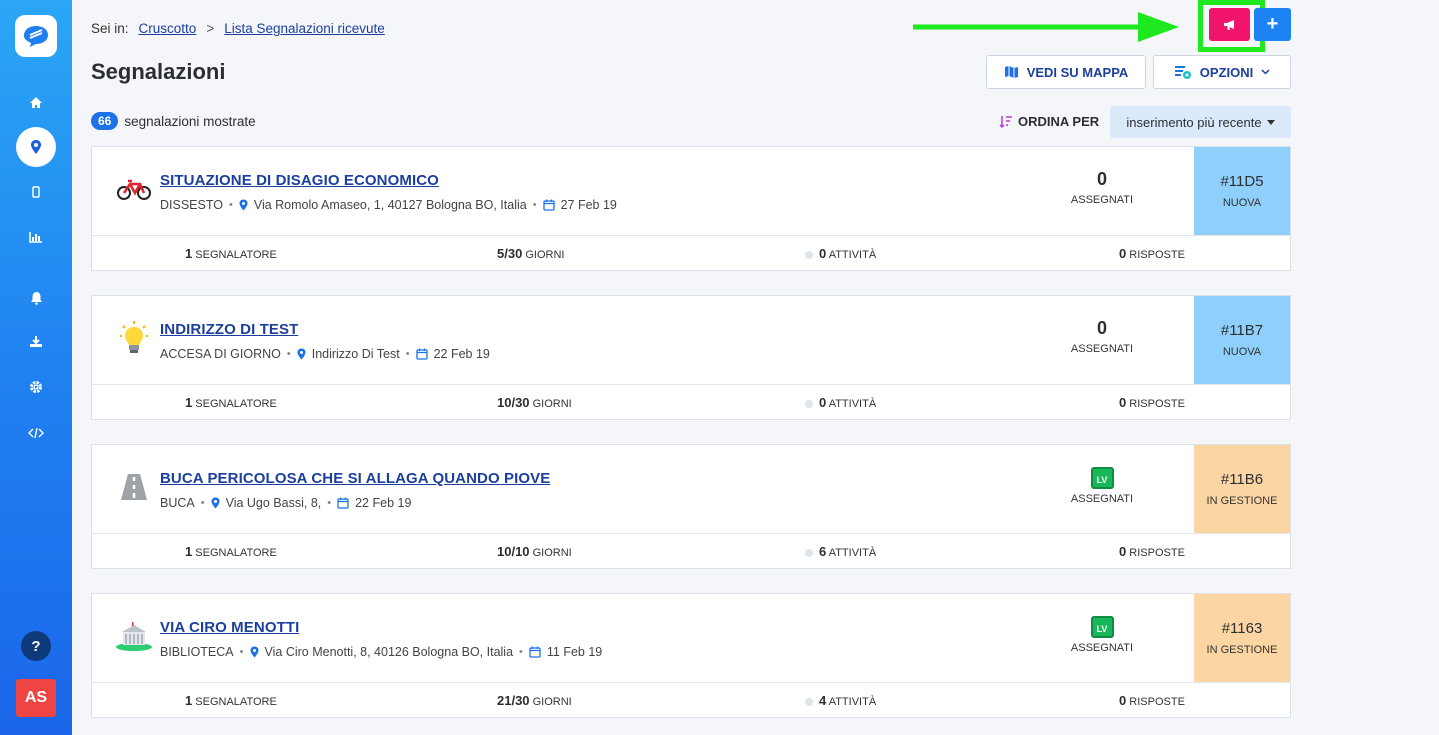  I want to click on assigned-block: 0 ASSEGNATI, so click(1102, 336).